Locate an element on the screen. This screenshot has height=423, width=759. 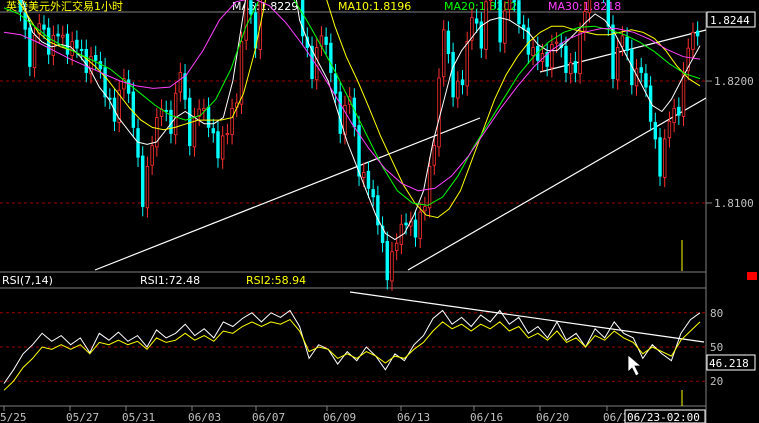
current-rsi-label: 46.218 is located at coordinates (729, 363).